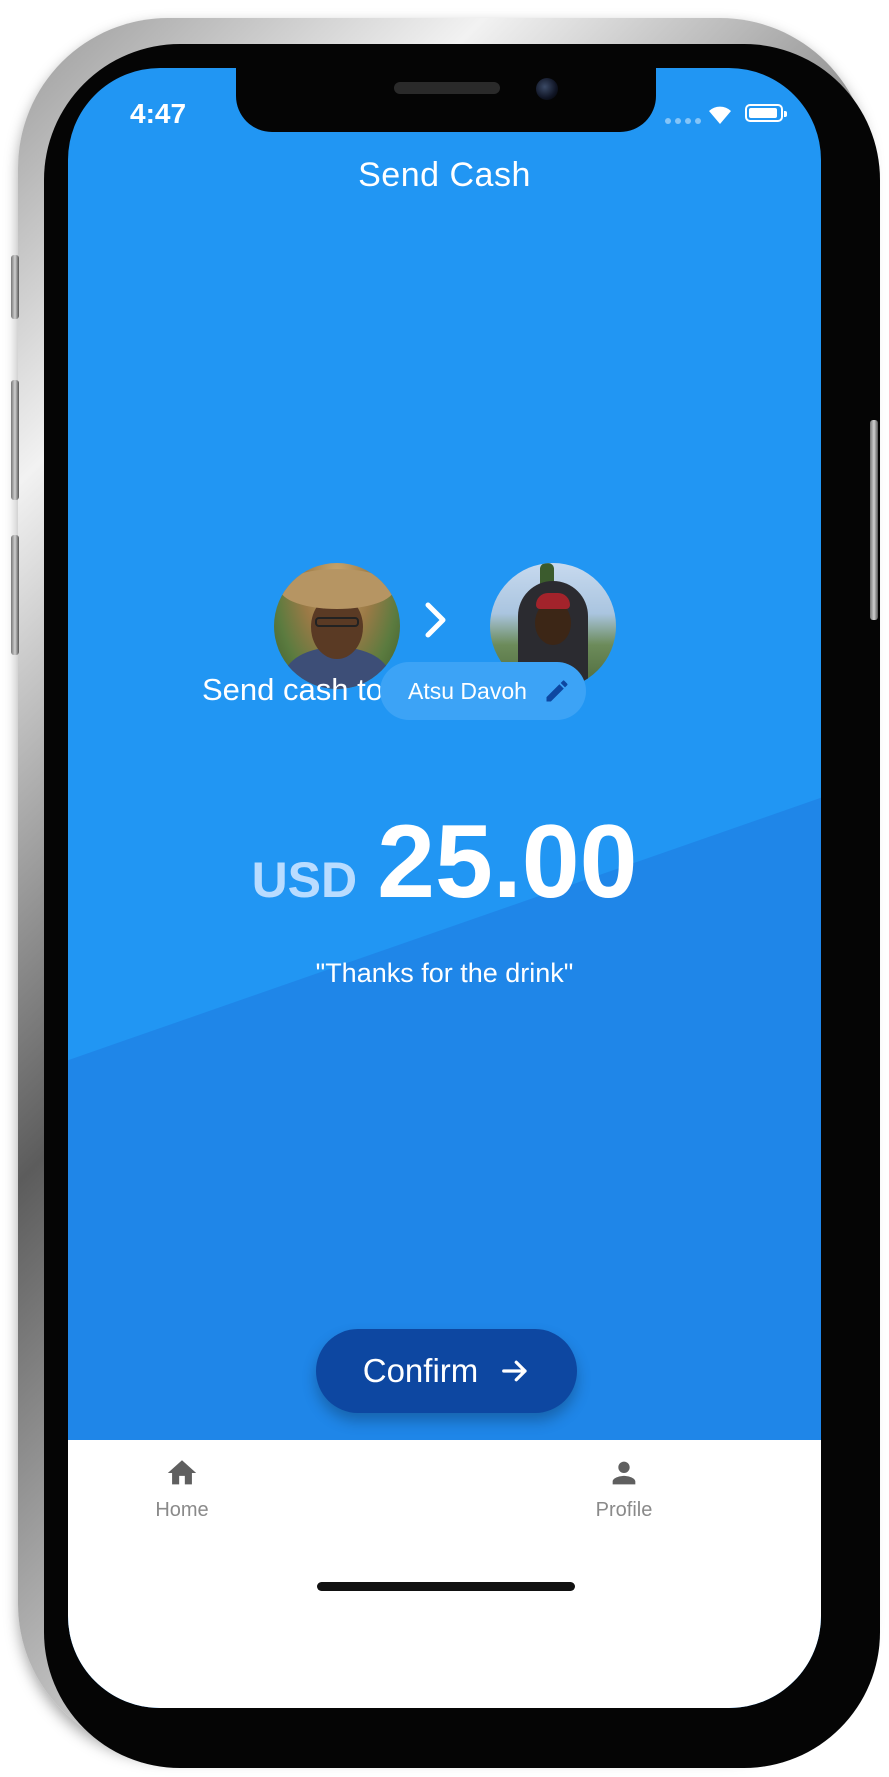 Image resolution: width=889 pixels, height=1777 pixels. Describe the element at coordinates (337, 626) in the screenshot. I see `sender-avatar` at that location.